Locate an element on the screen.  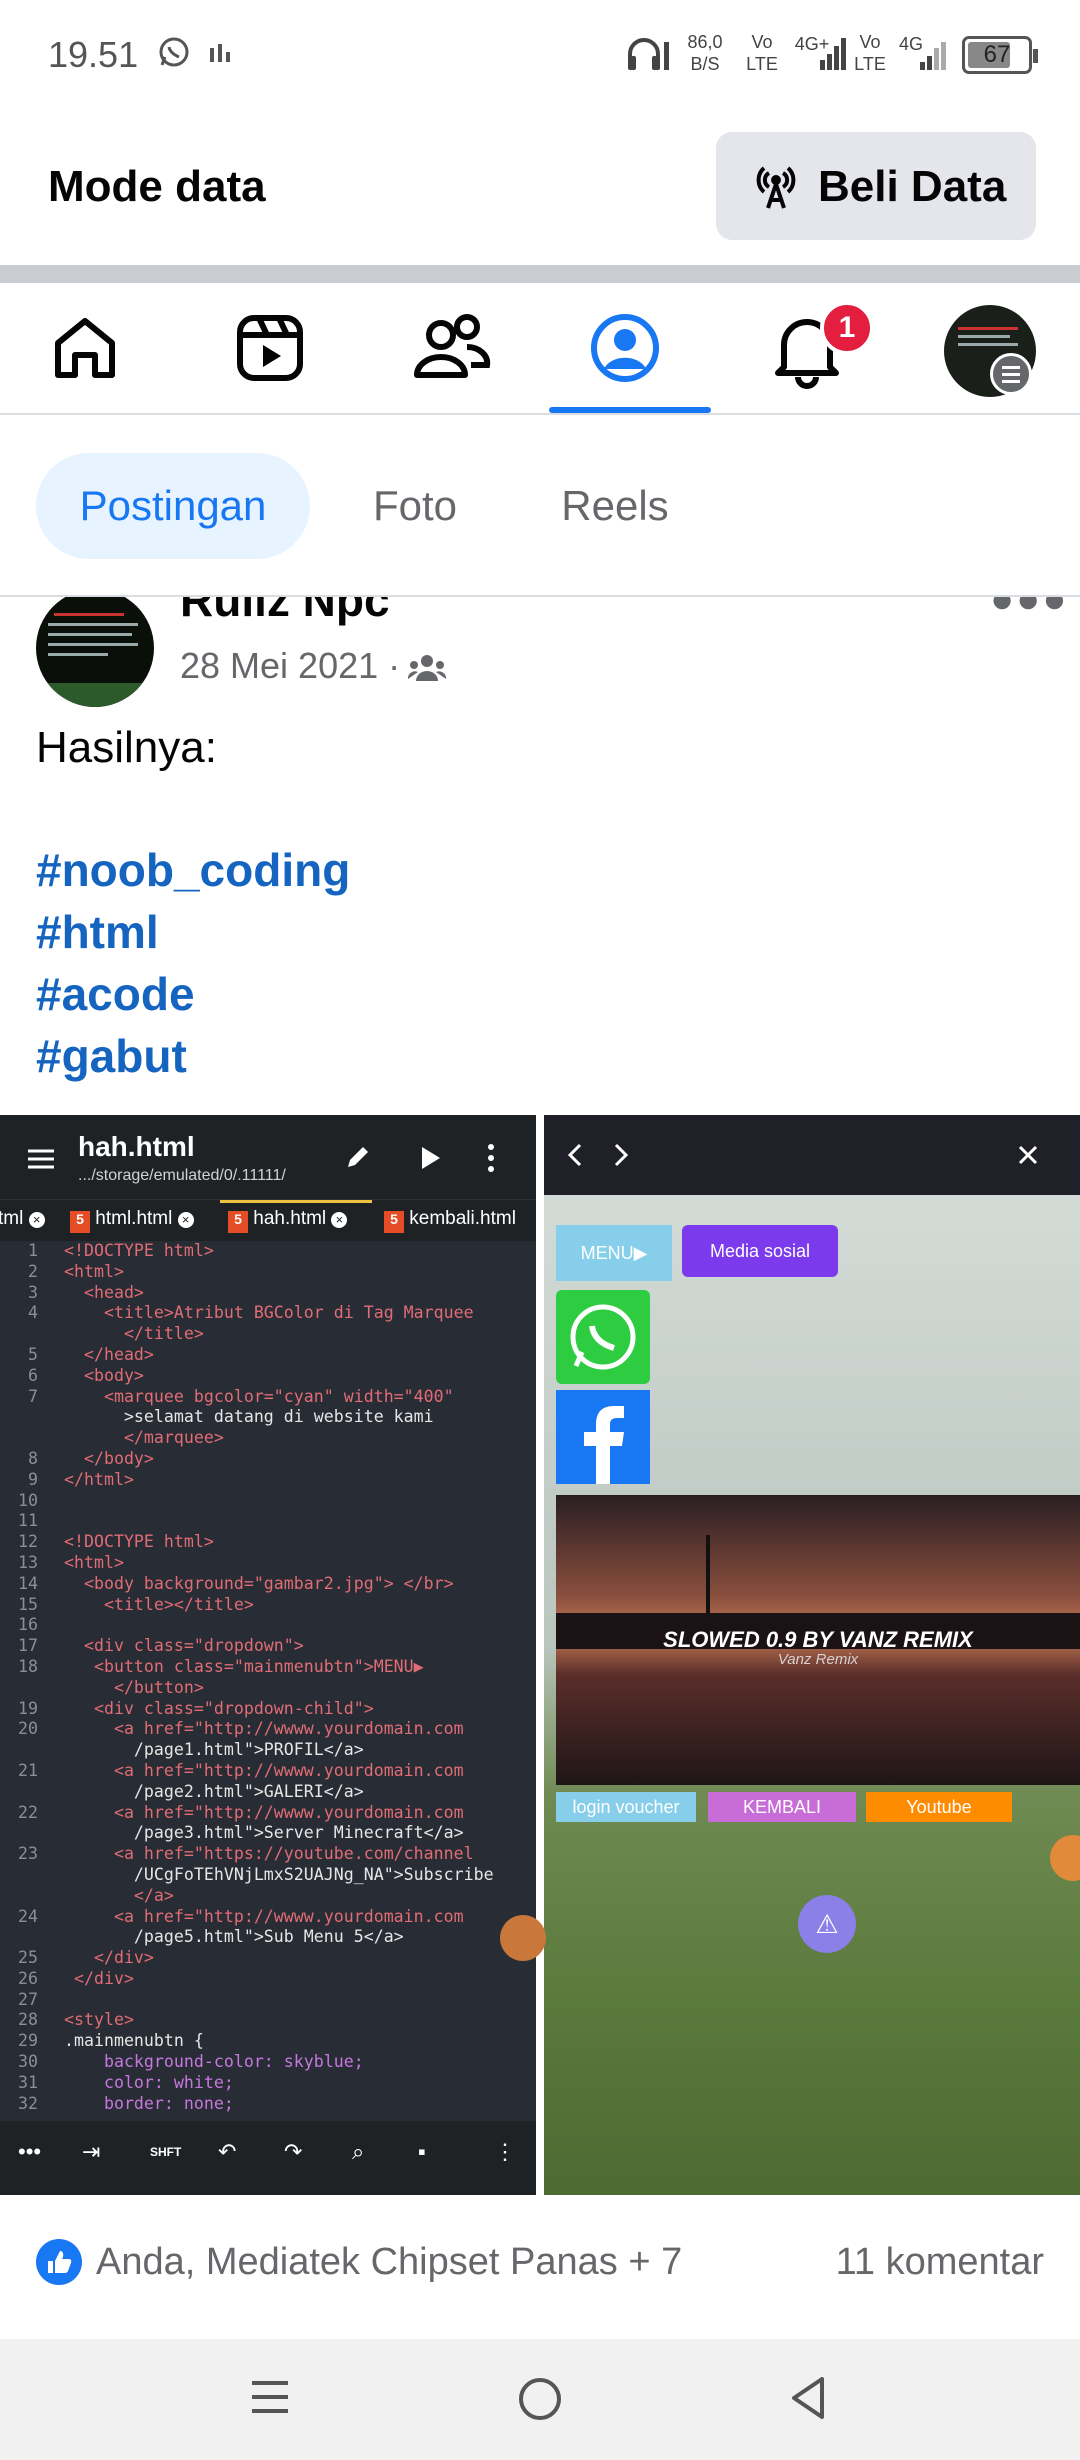
nav-video is located at coordinates (275, 348).